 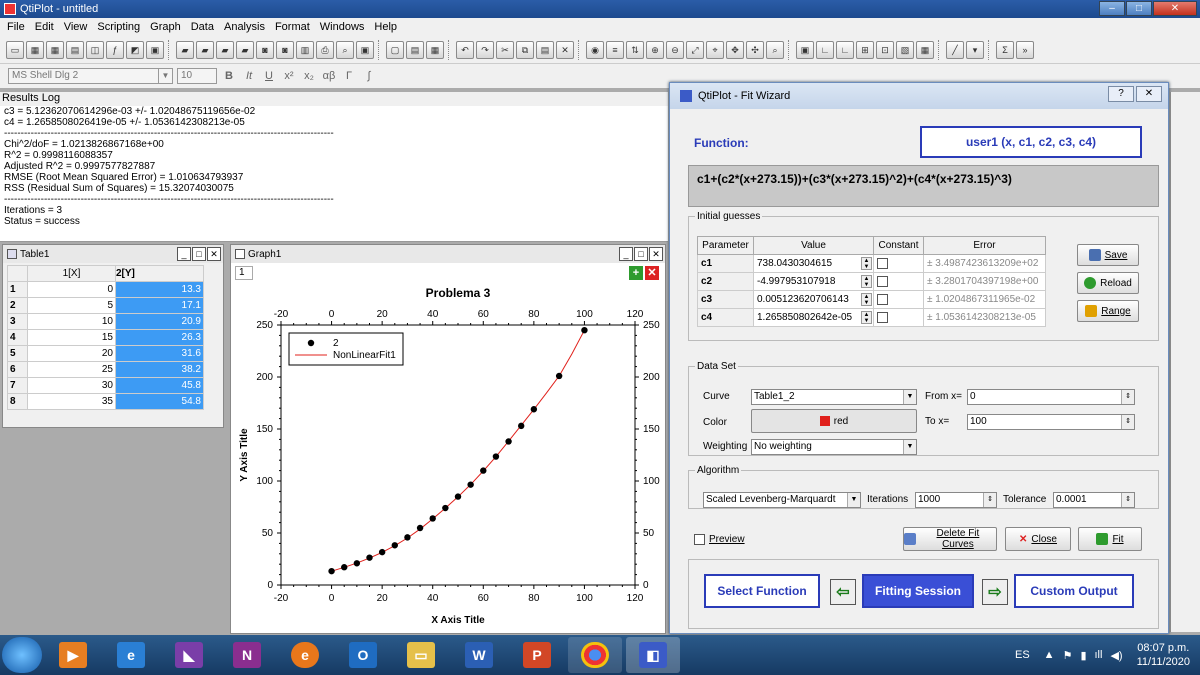 What do you see at coordinates (17, 305) in the screenshot?
I see `row-number: 2` at bounding box center [17, 305].